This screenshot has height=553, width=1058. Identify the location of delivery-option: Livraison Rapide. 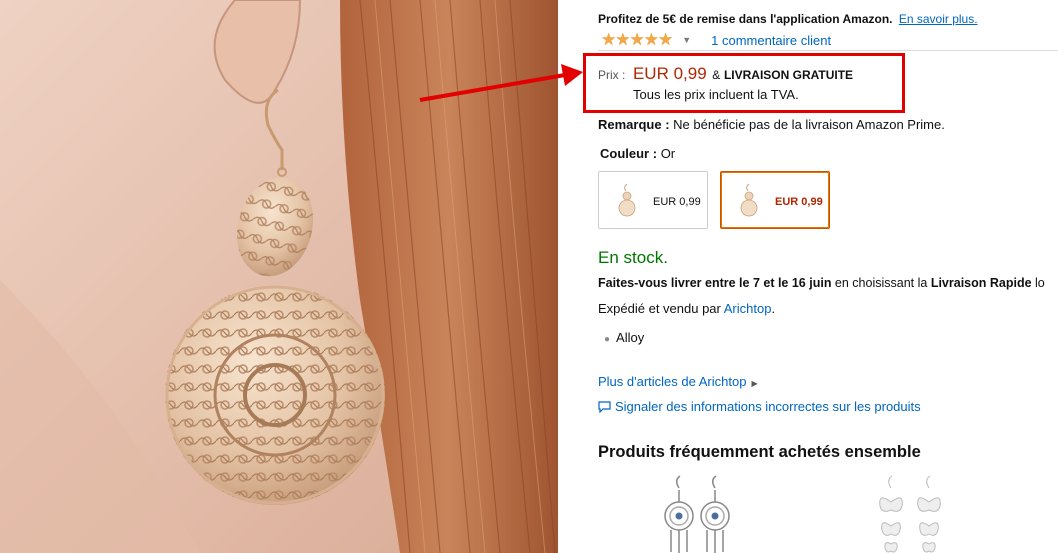
(981, 283).